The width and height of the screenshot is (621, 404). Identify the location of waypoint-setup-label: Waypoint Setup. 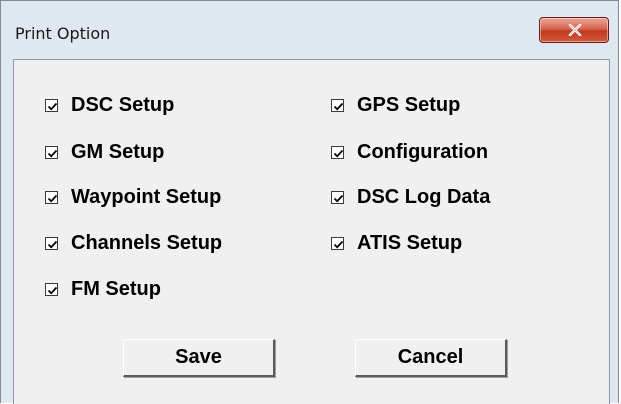
(146, 196).